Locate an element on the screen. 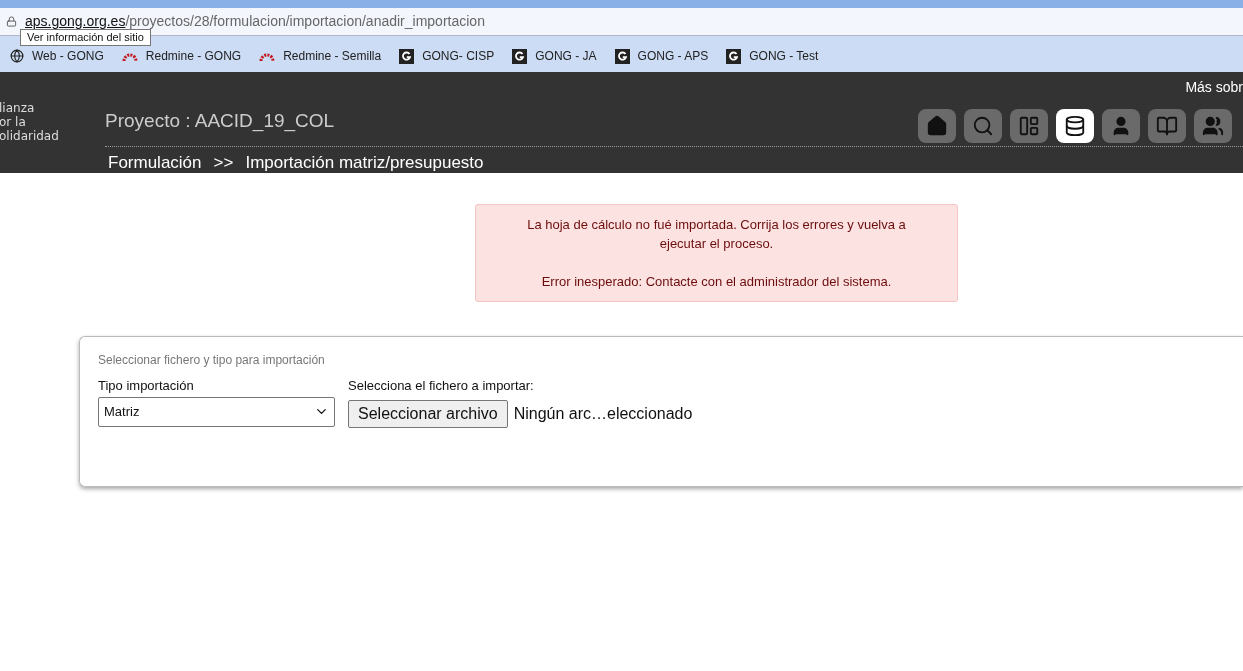 This screenshot has height=671, width=1243. file-status: Ningún arc…eleccionado is located at coordinates (603, 413).